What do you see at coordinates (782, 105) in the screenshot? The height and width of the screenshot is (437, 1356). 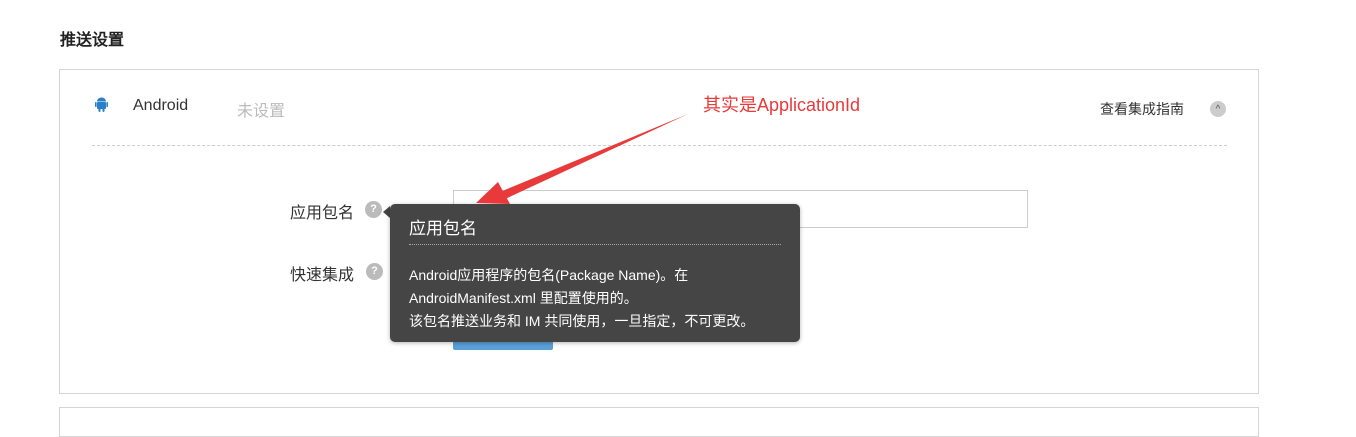 I see `annotation-text: 其实是ApplicationId` at bounding box center [782, 105].